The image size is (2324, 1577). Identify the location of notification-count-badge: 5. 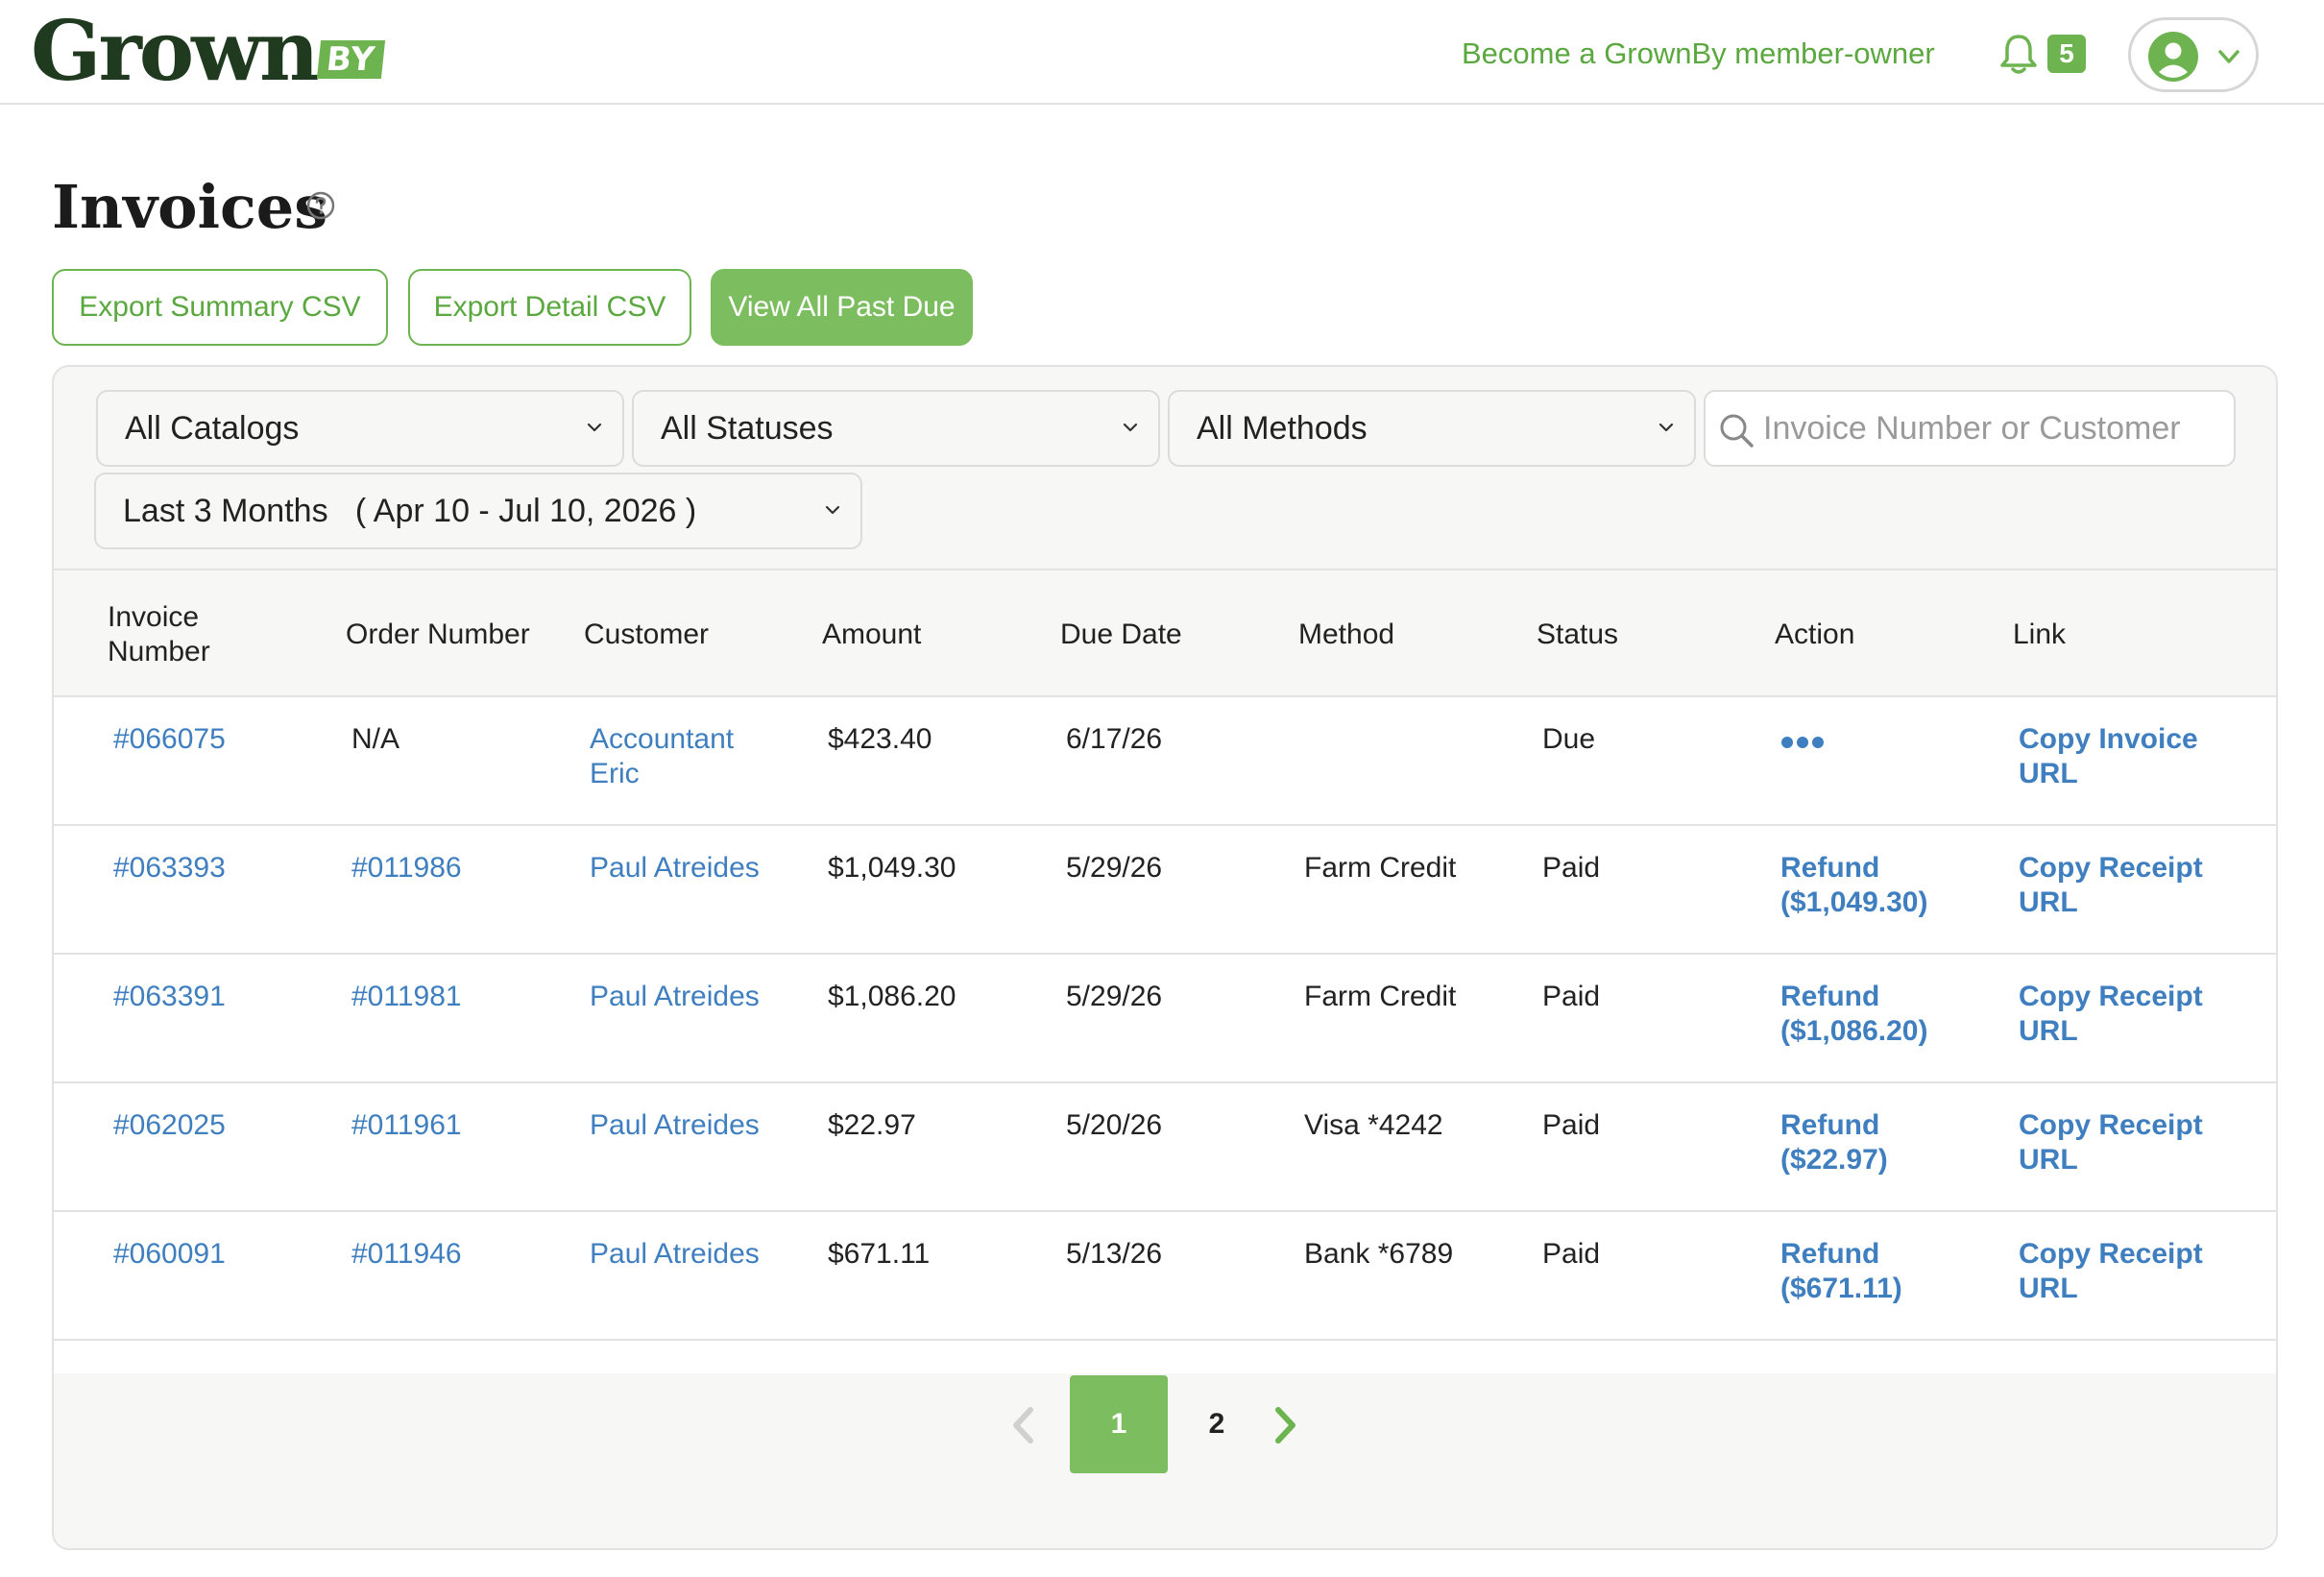
(2066, 54).